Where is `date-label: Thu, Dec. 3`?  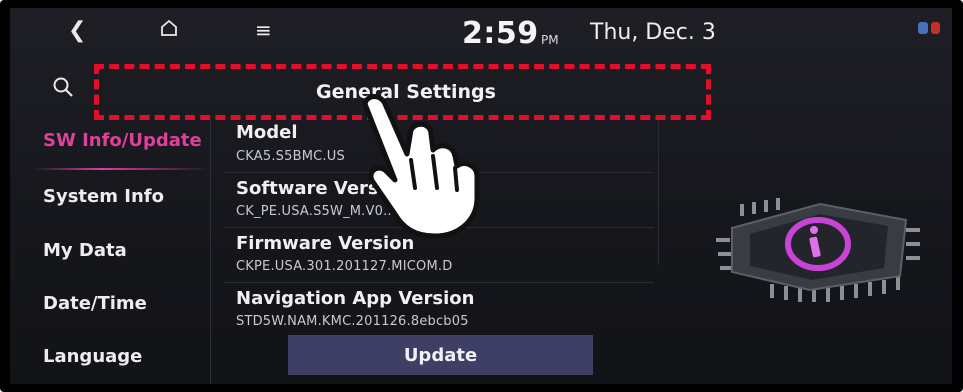
date-label: Thu, Dec. 3 is located at coordinates (653, 32).